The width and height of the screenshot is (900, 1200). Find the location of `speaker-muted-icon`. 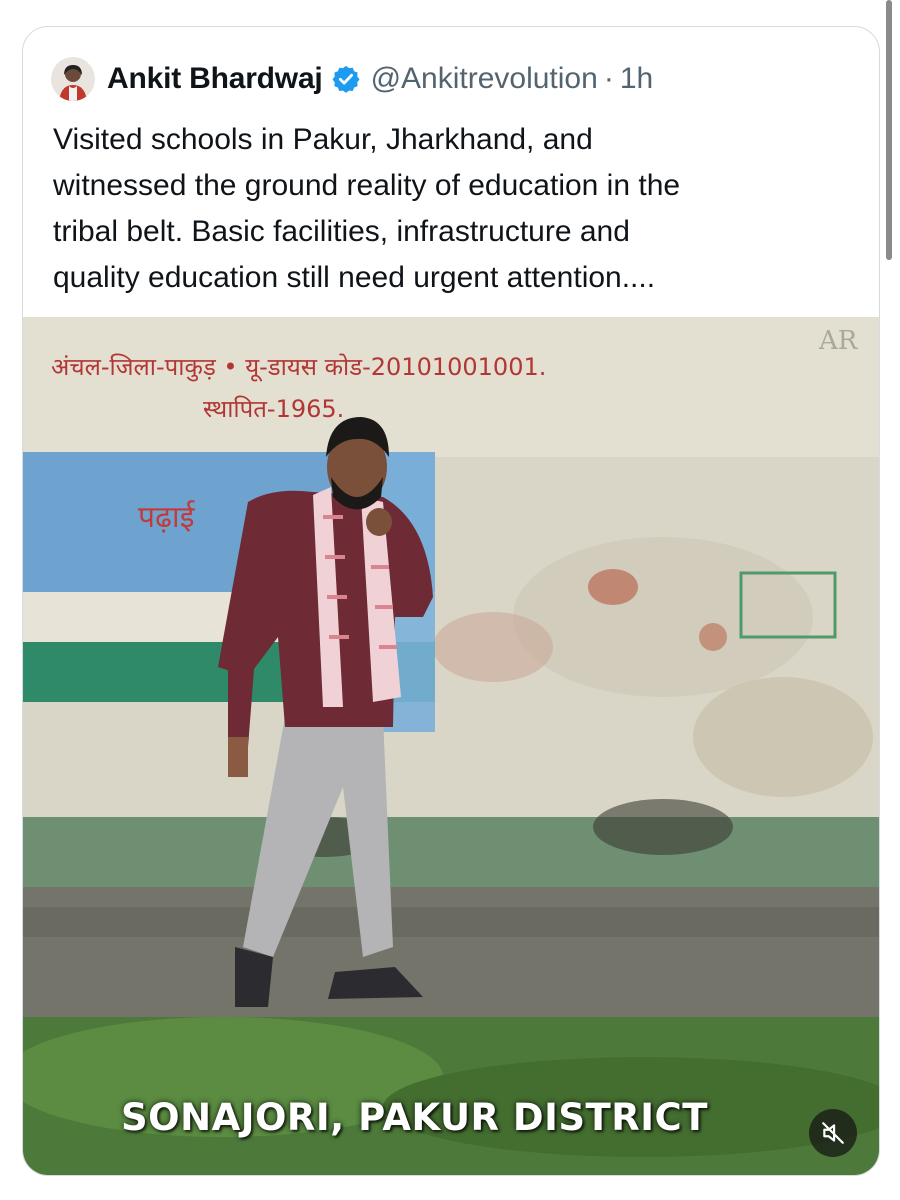

speaker-muted-icon is located at coordinates (833, 1133).